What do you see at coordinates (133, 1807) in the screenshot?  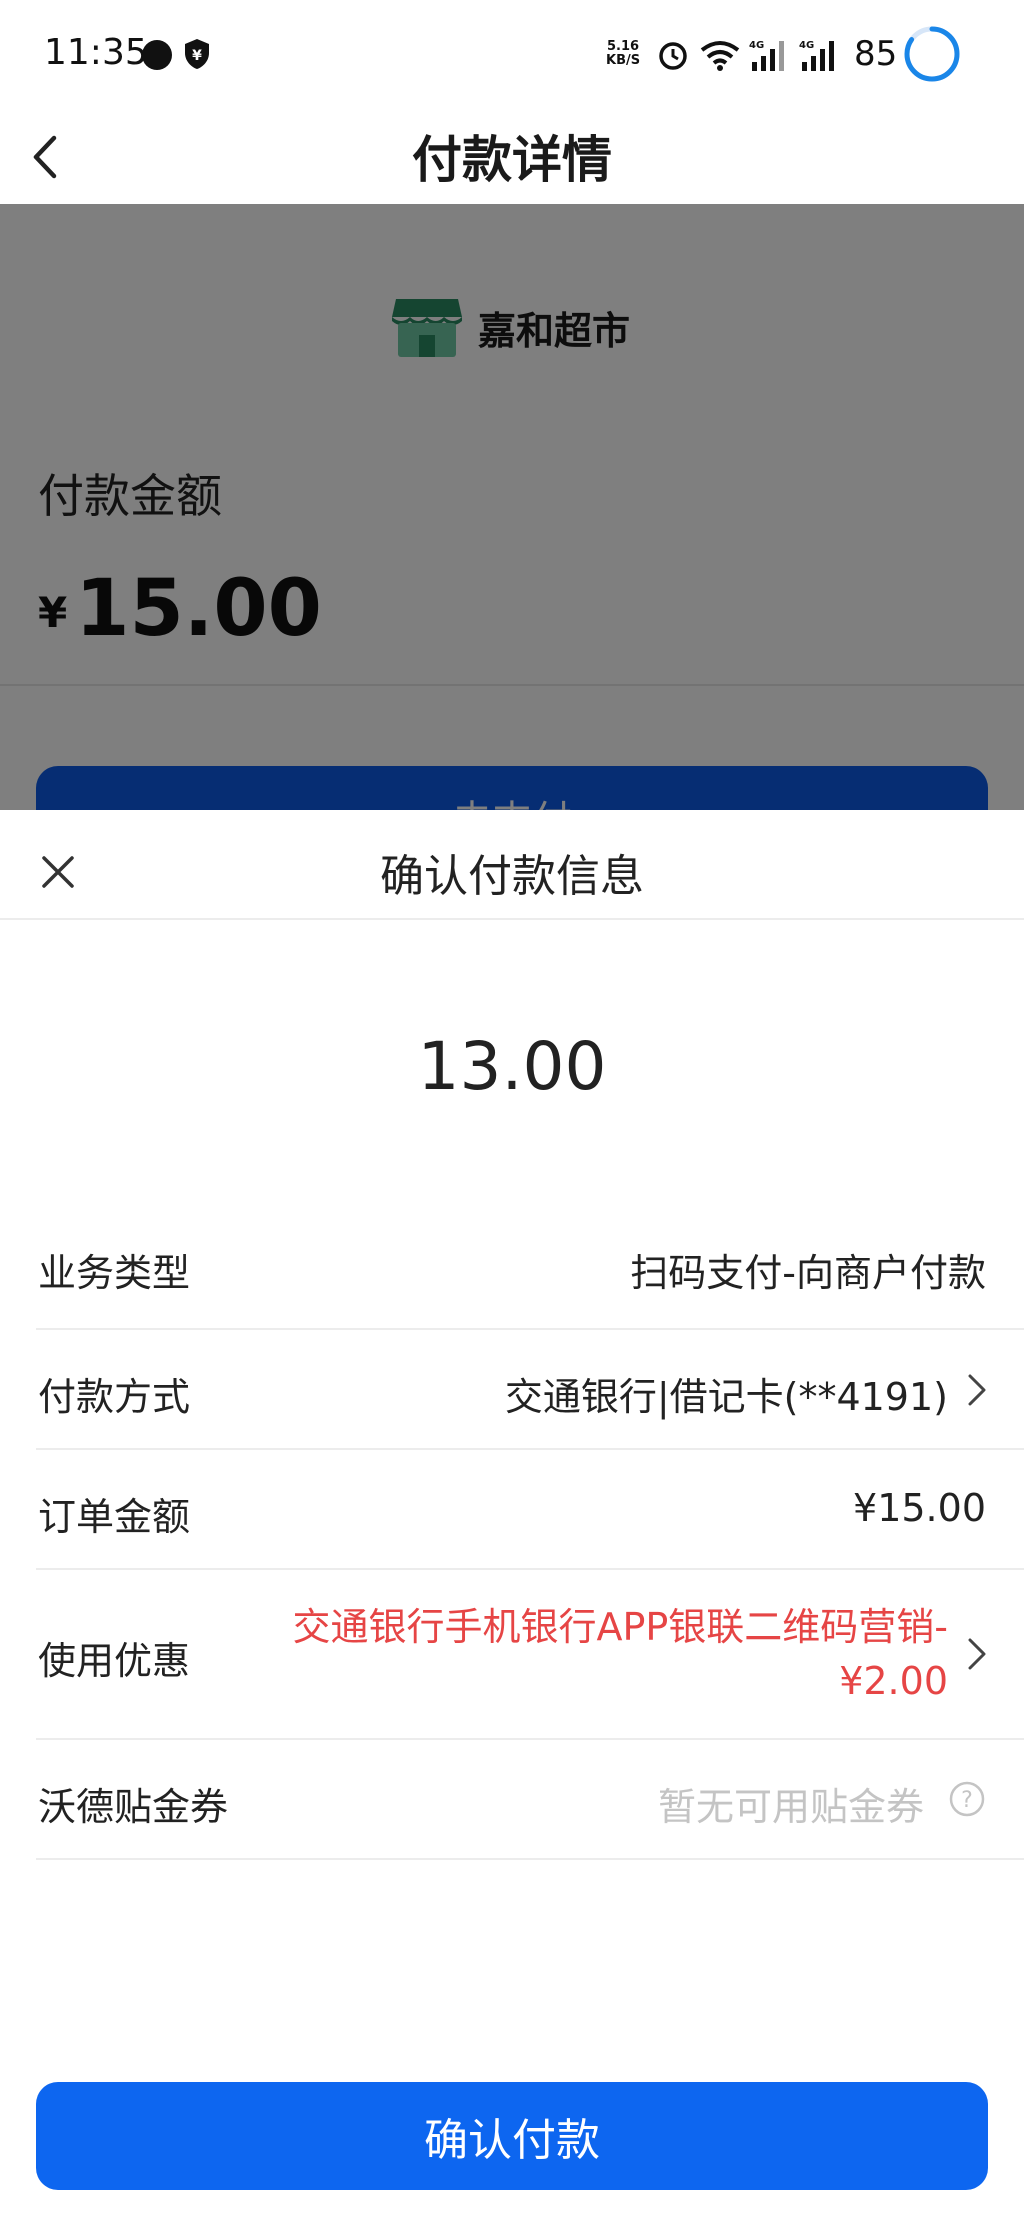 I see `row-label: 沃德贴金券` at bounding box center [133, 1807].